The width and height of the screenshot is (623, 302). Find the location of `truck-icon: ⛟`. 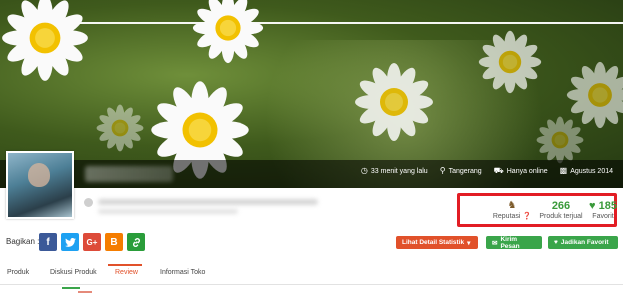

truck-icon: ⛟ is located at coordinates (498, 170).